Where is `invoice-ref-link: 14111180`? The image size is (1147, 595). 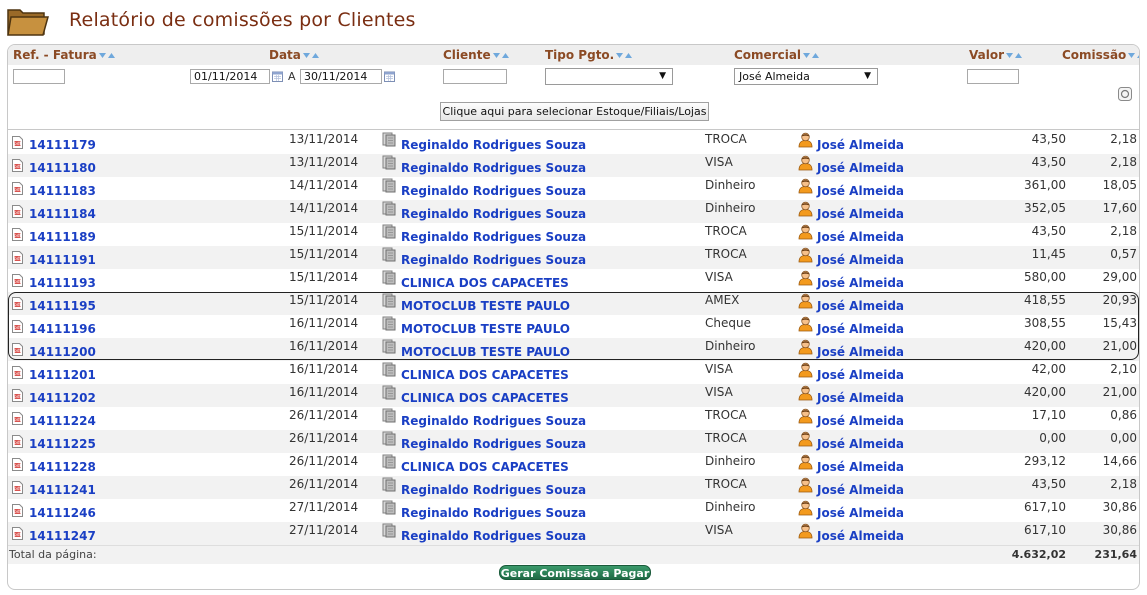 invoice-ref-link: 14111180 is located at coordinates (62, 168).